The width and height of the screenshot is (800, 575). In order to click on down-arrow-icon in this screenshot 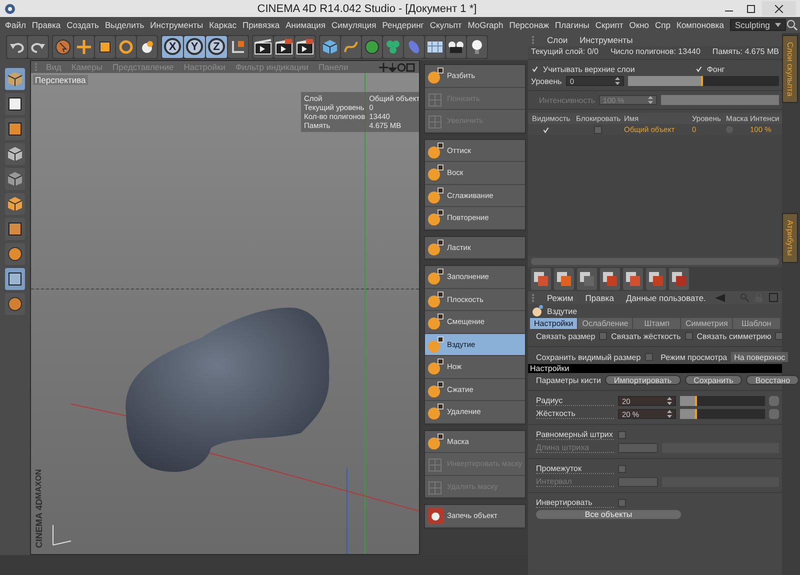, I will do `click(392, 67)`.